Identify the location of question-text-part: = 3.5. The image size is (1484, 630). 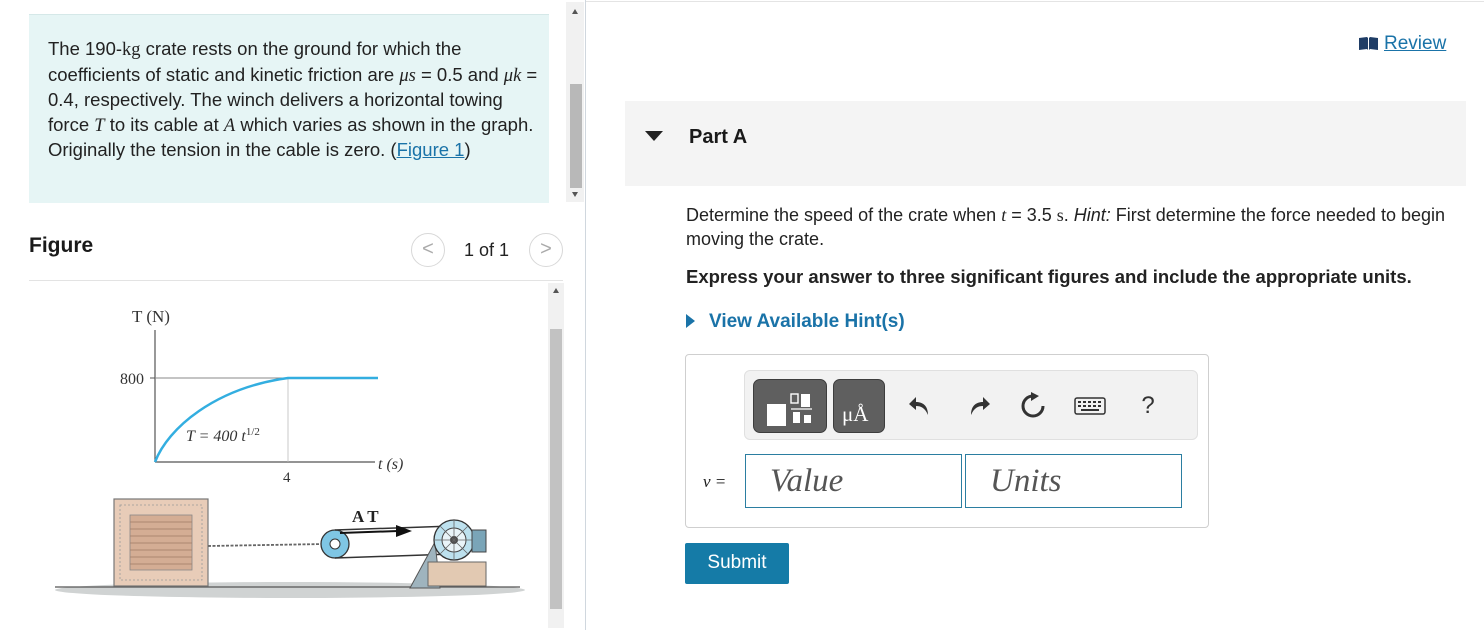
(1031, 215).